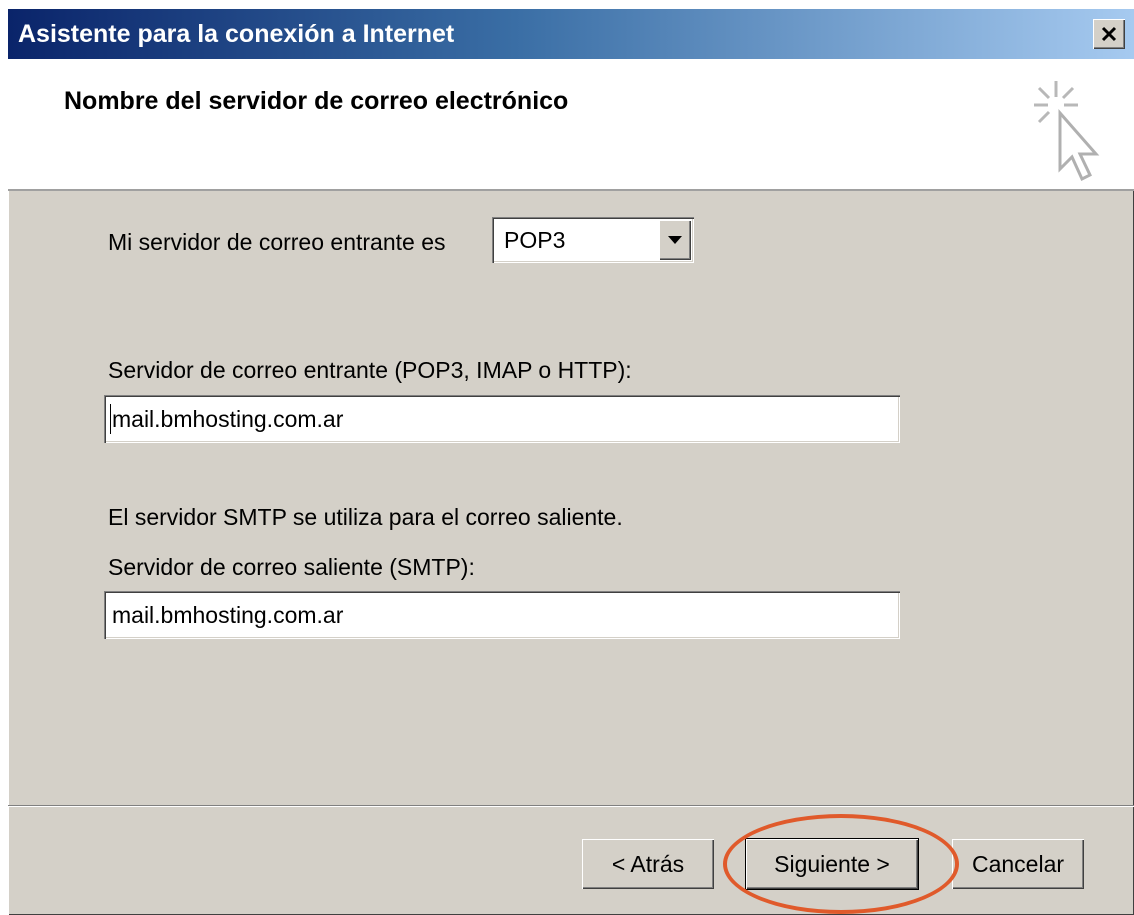  I want to click on incoming-type-label: Mi servidor de correo entrante es, so click(277, 242).